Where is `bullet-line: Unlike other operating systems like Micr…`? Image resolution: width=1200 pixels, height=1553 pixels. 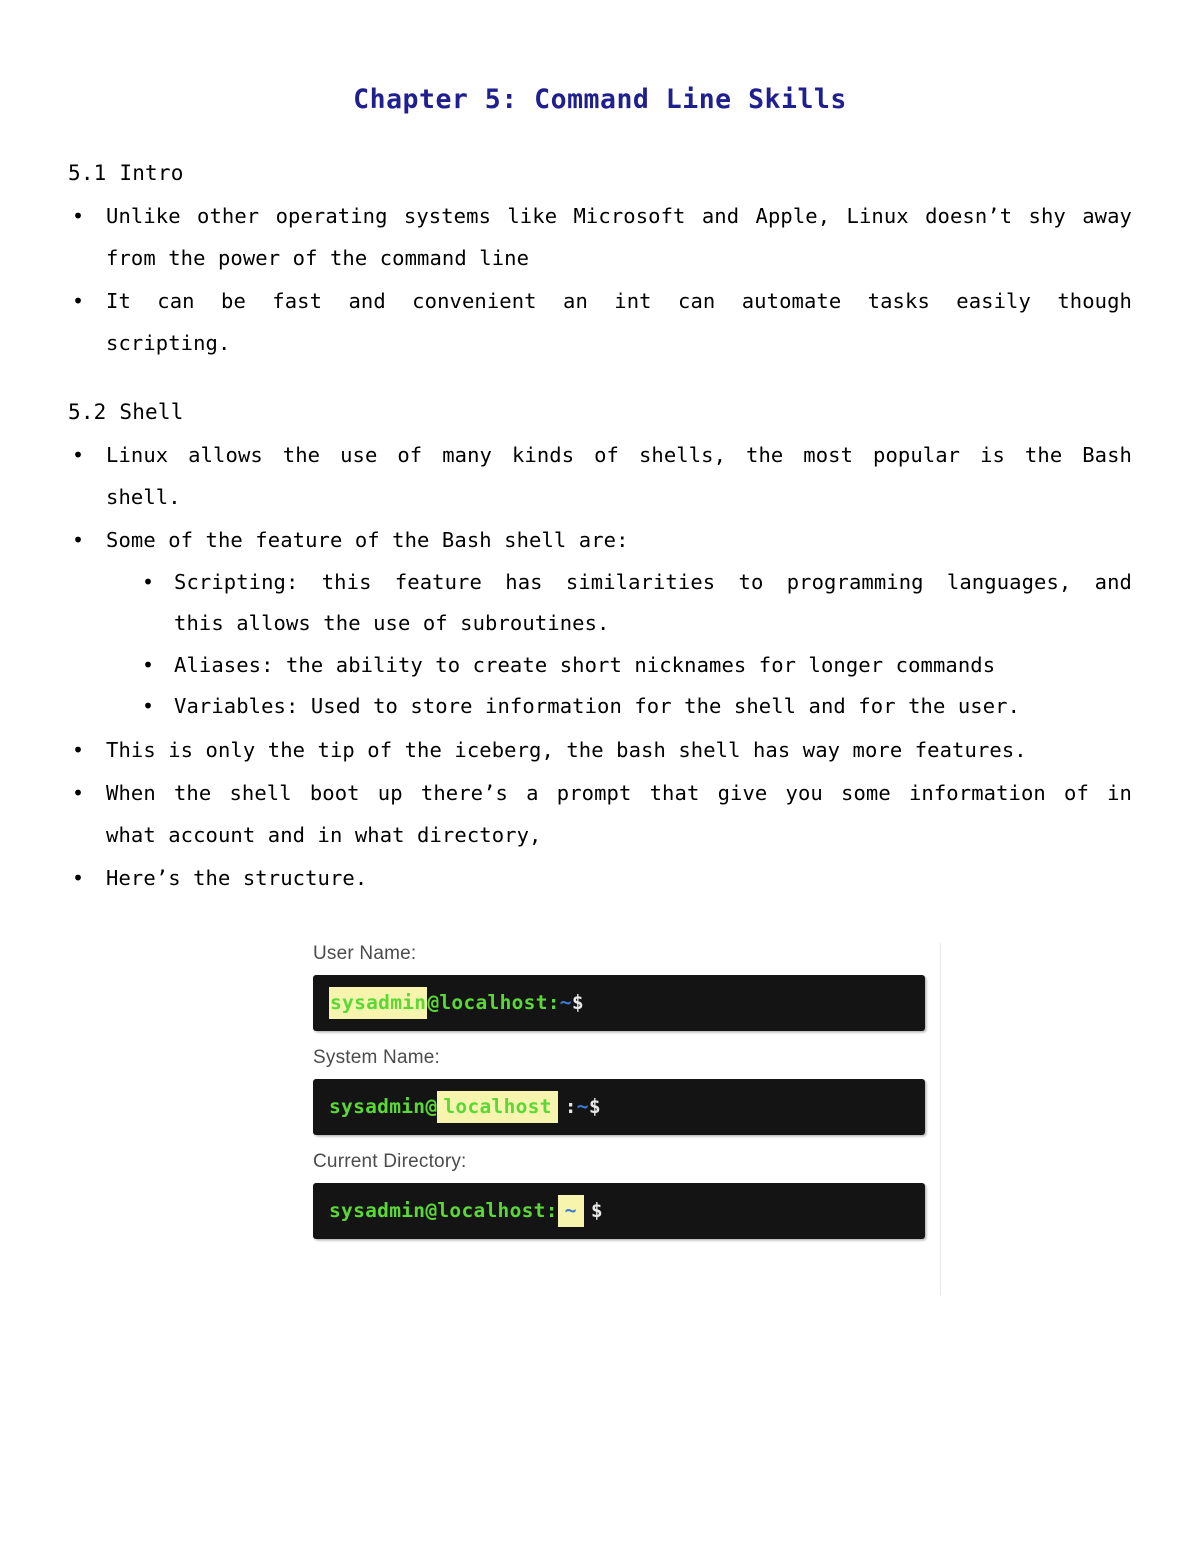
bullet-line: Unlike other operating systems like Micr… is located at coordinates (619, 216).